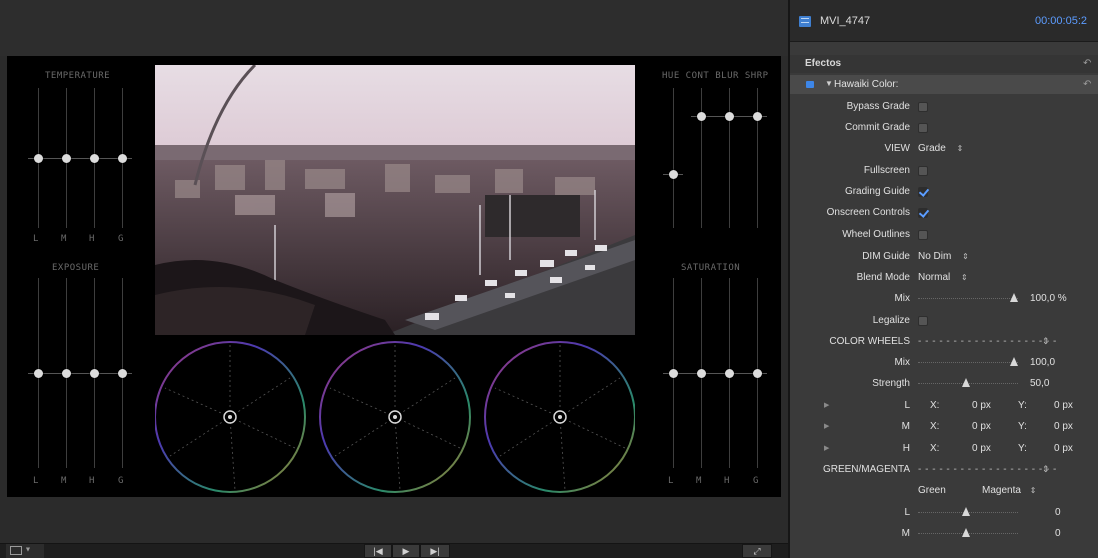  What do you see at coordinates (944, 84) in the screenshot?
I see `effect-header-hawaiki: ▼ Hawaiki Color: ↶` at bounding box center [944, 84].